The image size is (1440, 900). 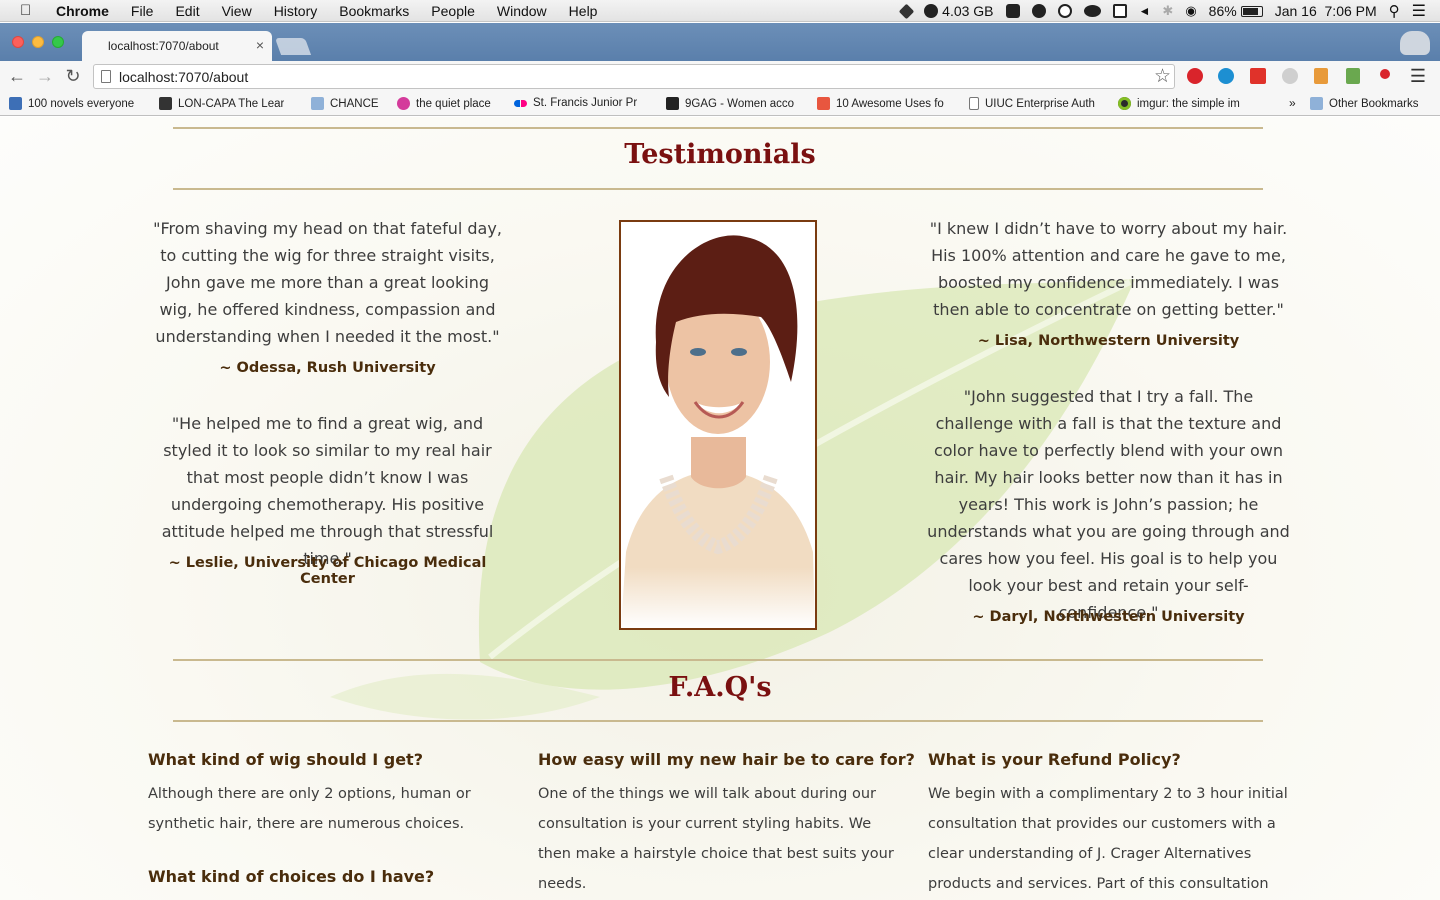 I want to click on address-url: localhost:7070/about, so click(x=184, y=77).